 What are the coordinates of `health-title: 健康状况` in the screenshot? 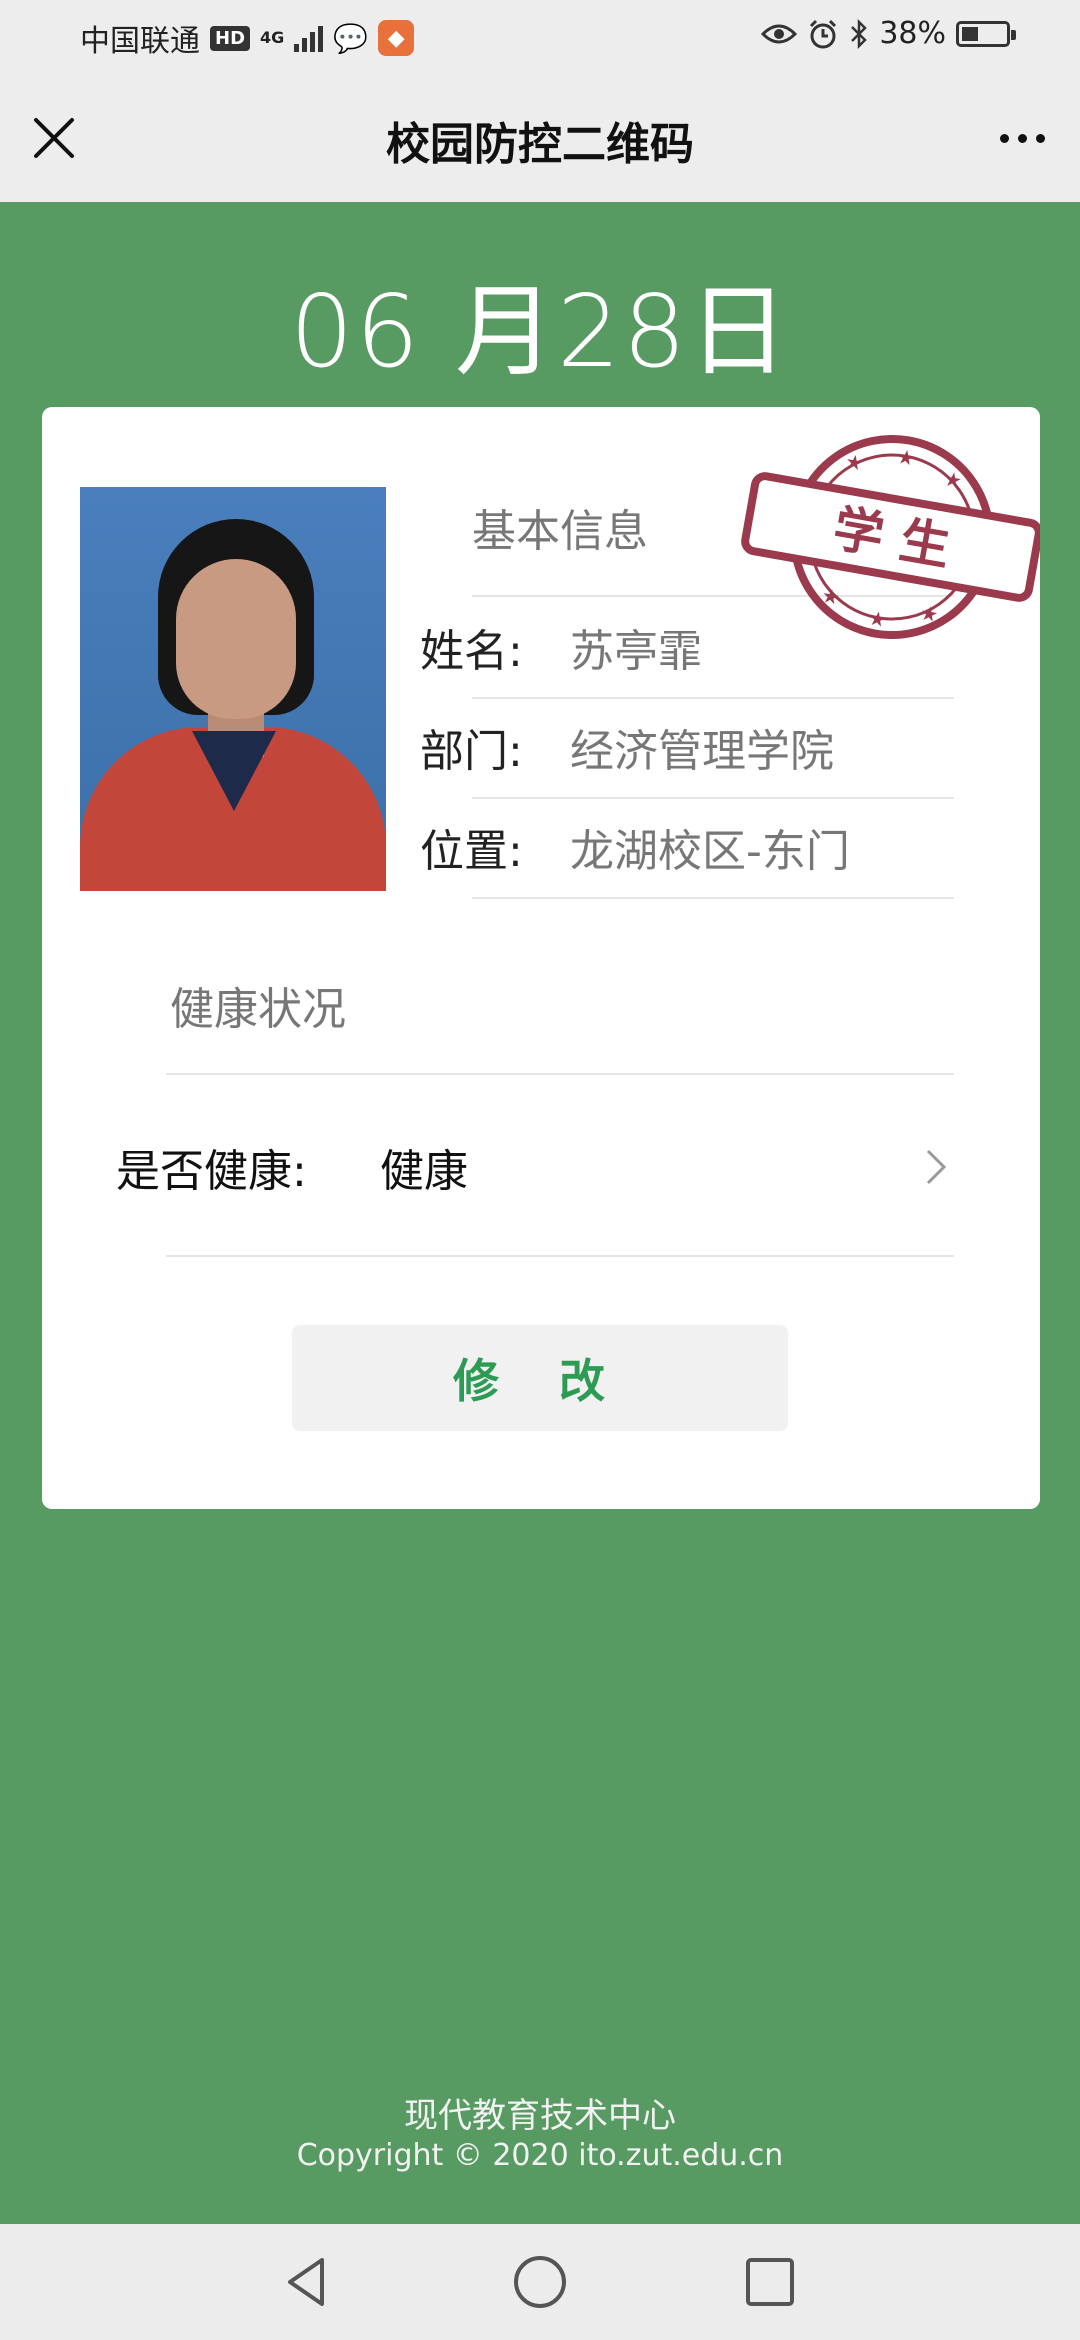 It's located at (258, 1009).